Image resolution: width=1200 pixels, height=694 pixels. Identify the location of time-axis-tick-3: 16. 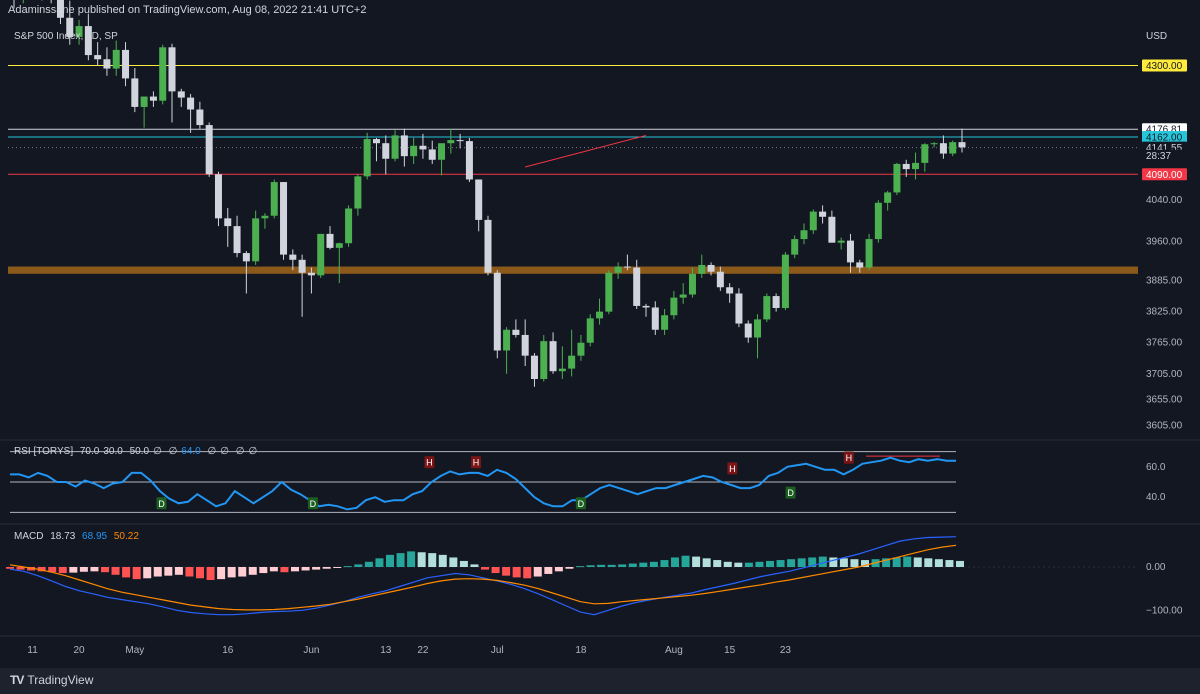
(228, 650).